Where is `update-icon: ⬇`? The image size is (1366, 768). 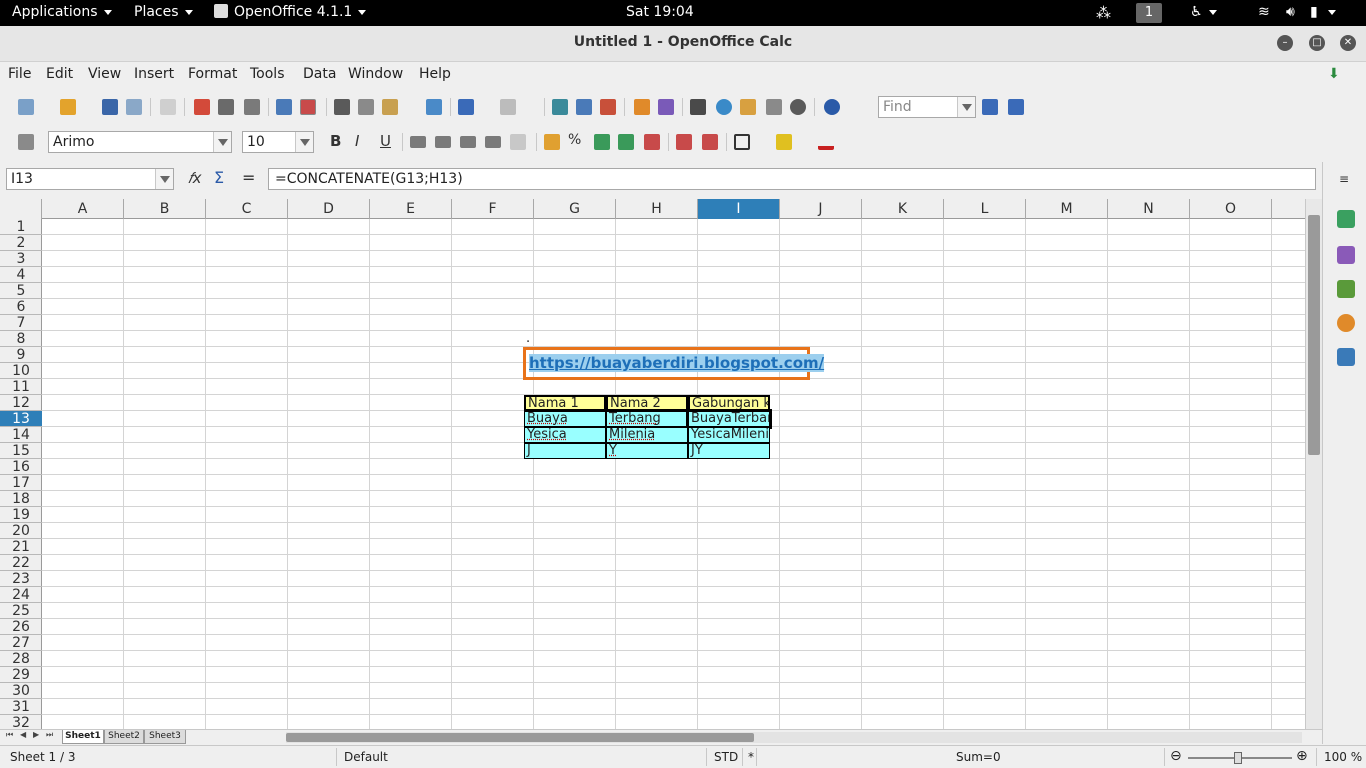 update-icon: ⬇ is located at coordinates (1334, 74).